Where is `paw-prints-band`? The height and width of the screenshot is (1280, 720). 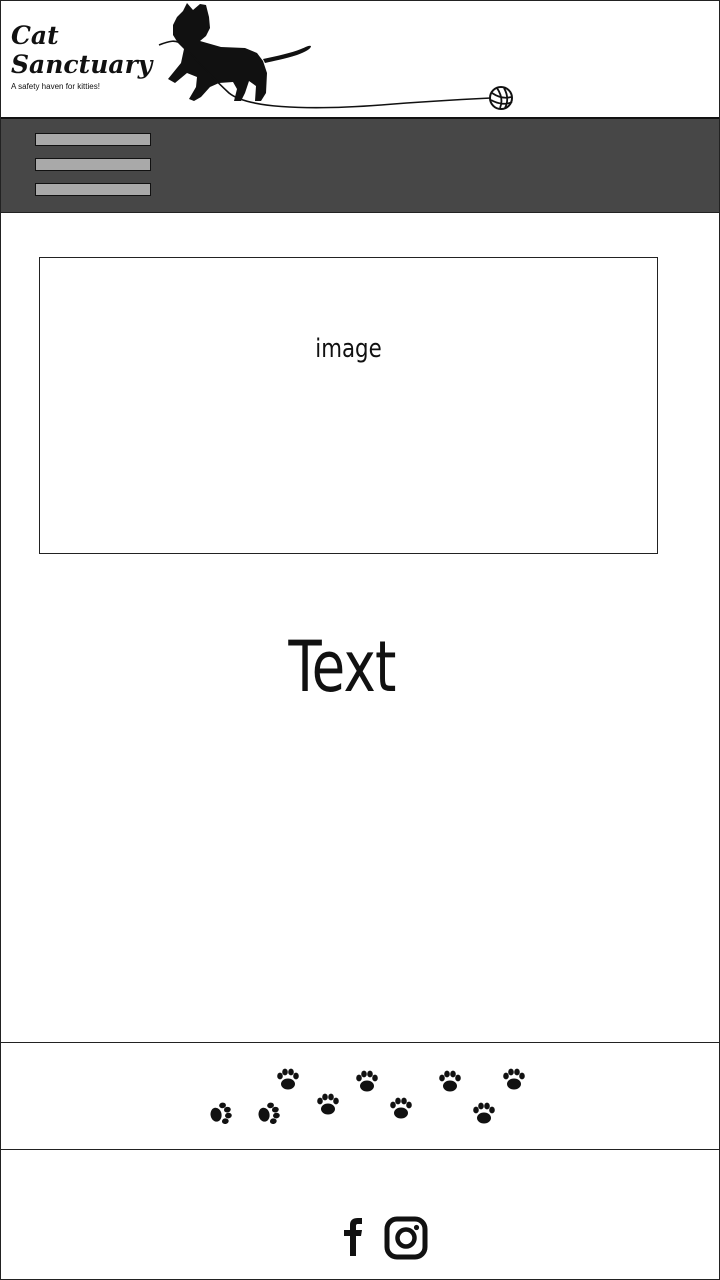 paw-prints-band is located at coordinates (360, 1096).